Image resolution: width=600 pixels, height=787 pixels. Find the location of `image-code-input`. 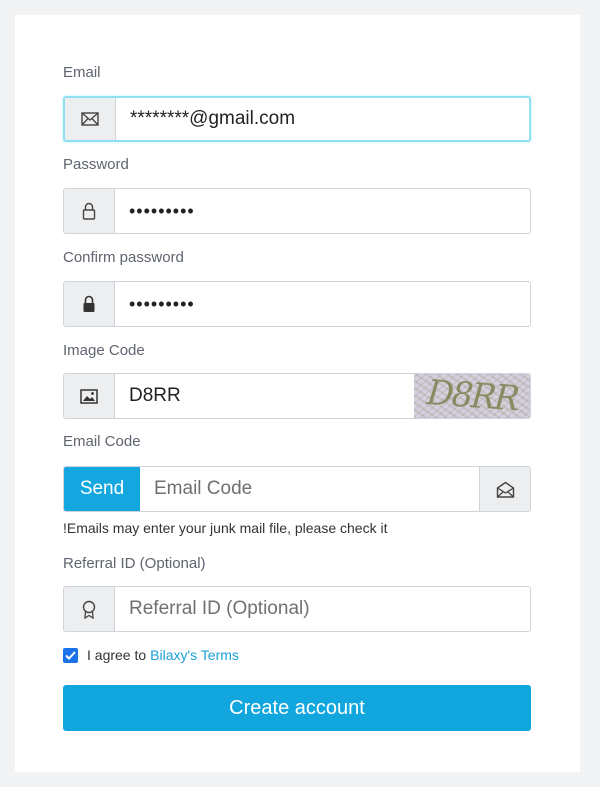

image-code-input is located at coordinates (264, 396).